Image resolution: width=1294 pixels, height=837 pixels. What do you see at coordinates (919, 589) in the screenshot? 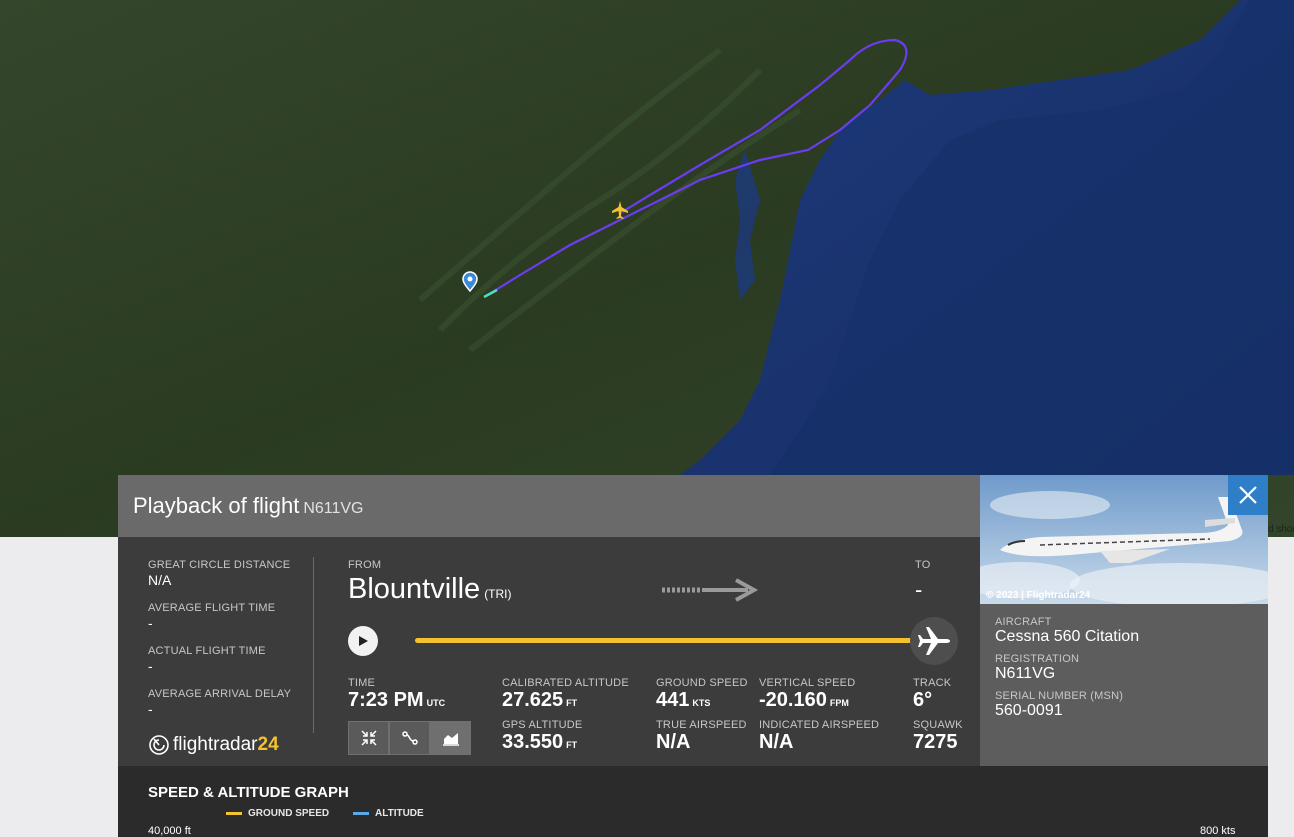
I see `destination-city: -` at bounding box center [919, 589].